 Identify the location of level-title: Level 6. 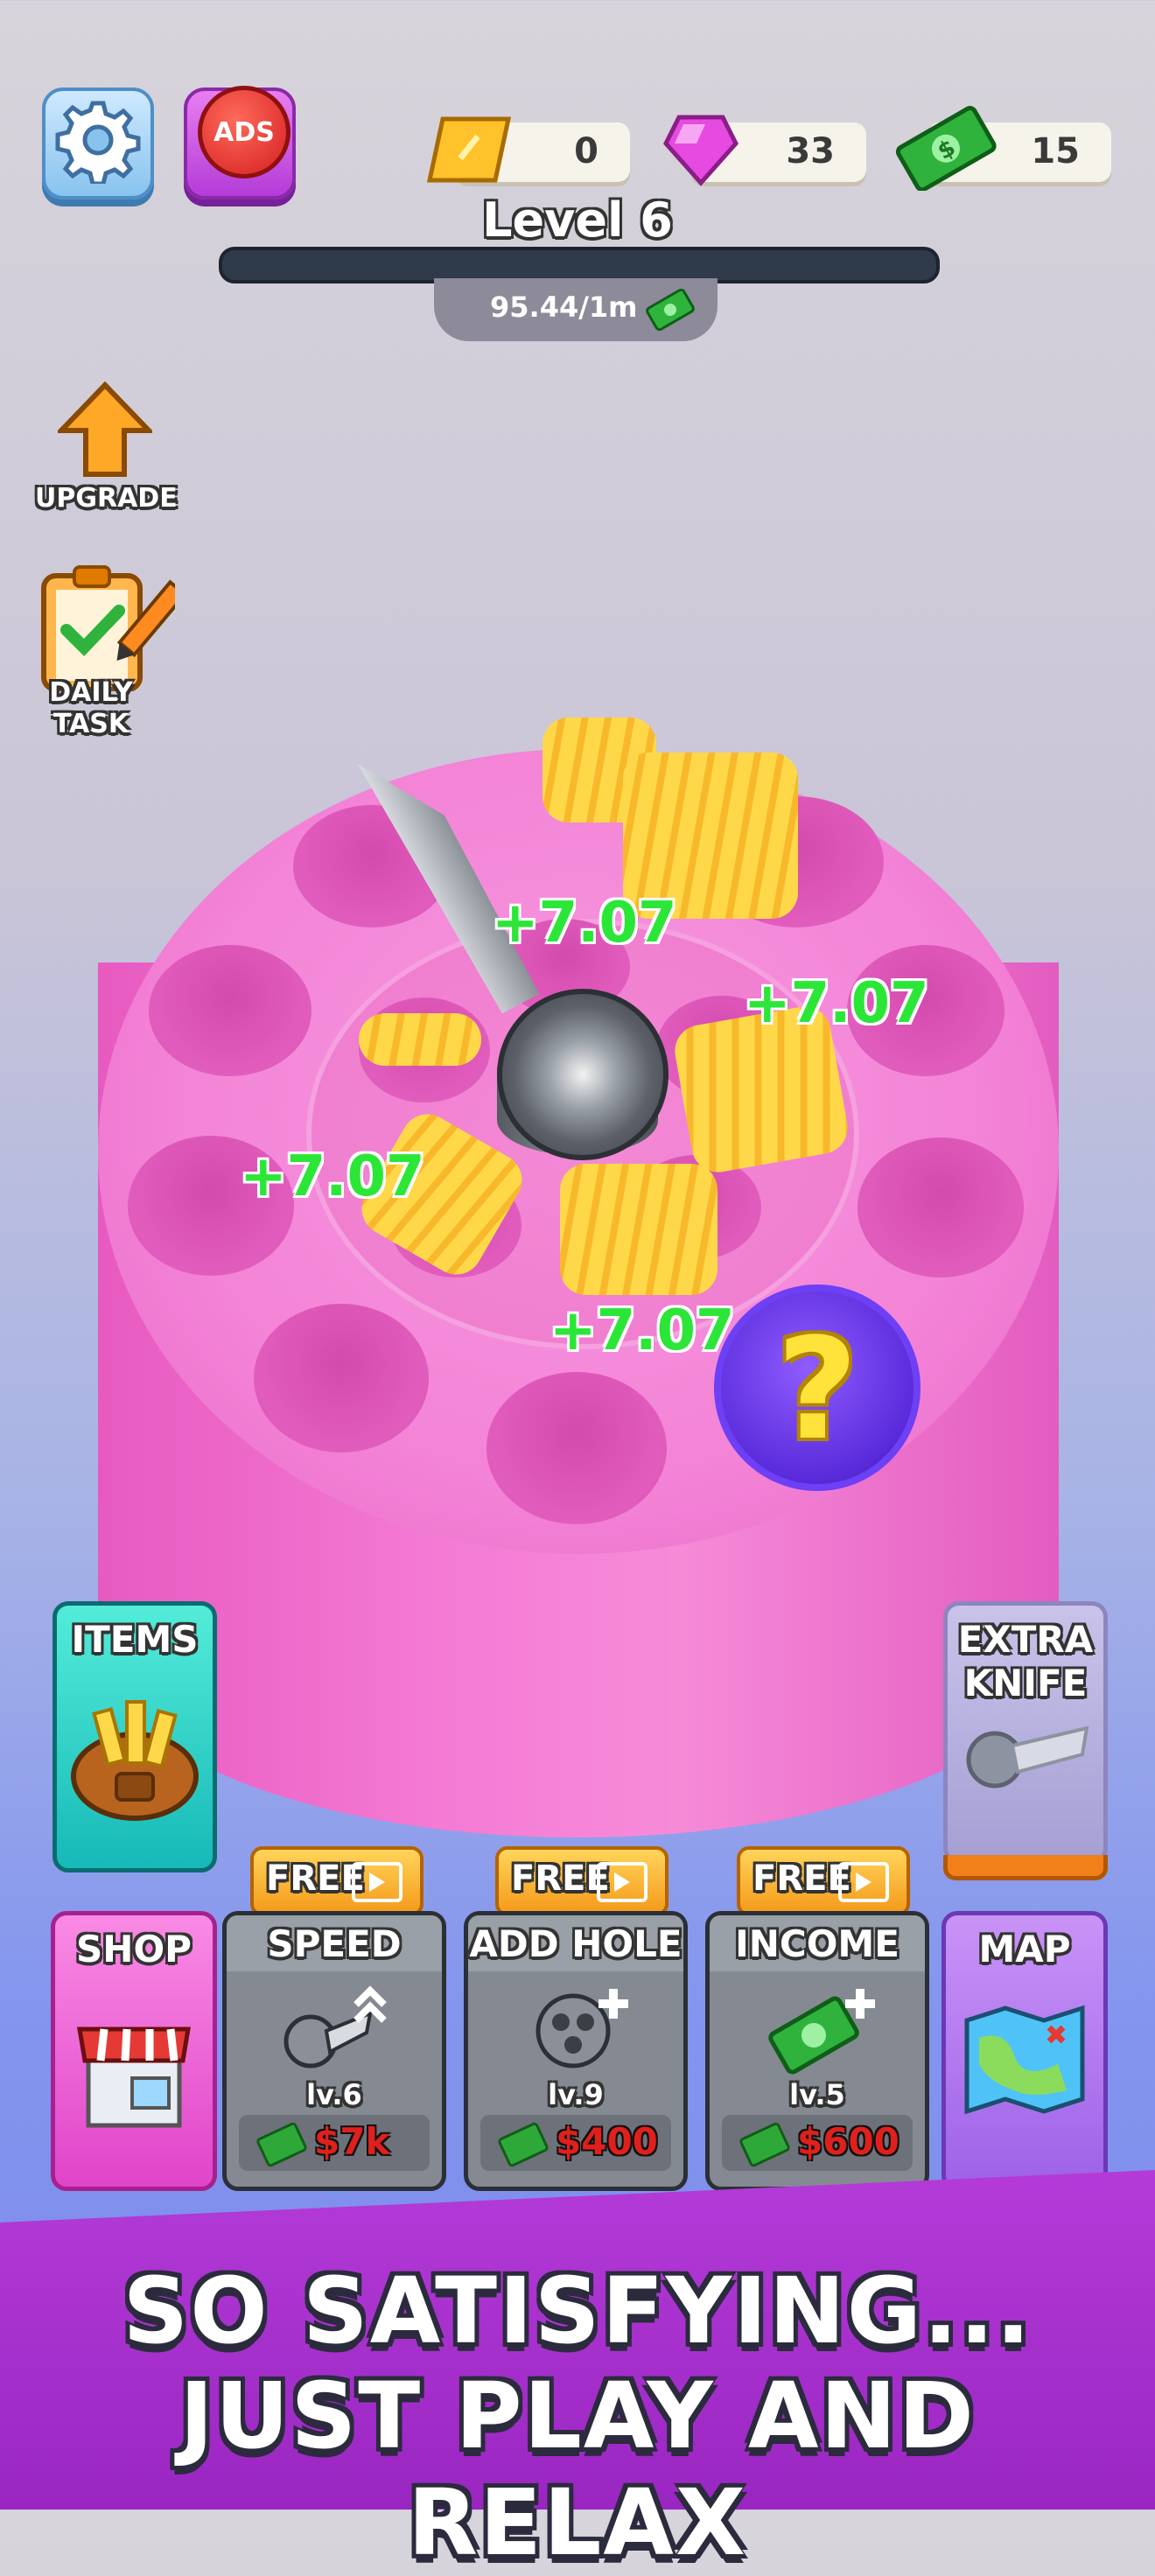
(577, 220).